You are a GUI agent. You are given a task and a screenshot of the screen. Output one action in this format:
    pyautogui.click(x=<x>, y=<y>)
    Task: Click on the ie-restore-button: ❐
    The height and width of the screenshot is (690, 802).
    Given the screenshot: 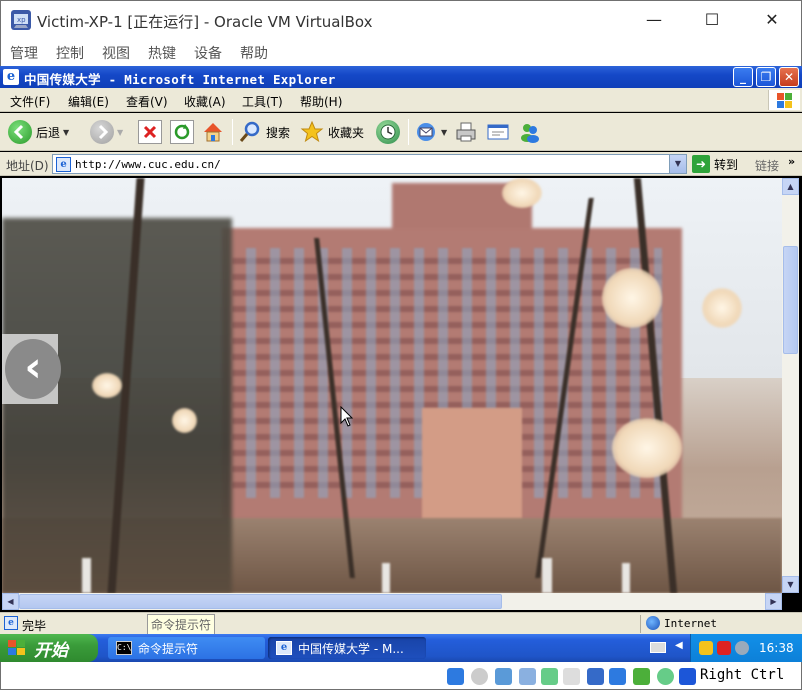 What is the action you would take?
    pyautogui.click(x=766, y=77)
    